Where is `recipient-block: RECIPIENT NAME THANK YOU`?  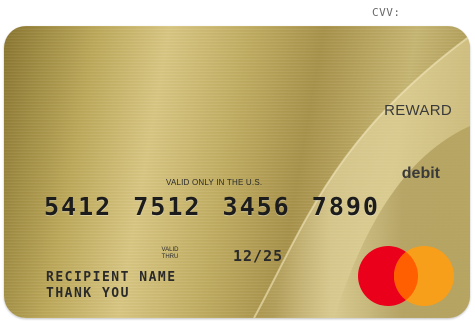 recipient-block: RECIPIENT NAME THANK YOU is located at coordinates (111, 286).